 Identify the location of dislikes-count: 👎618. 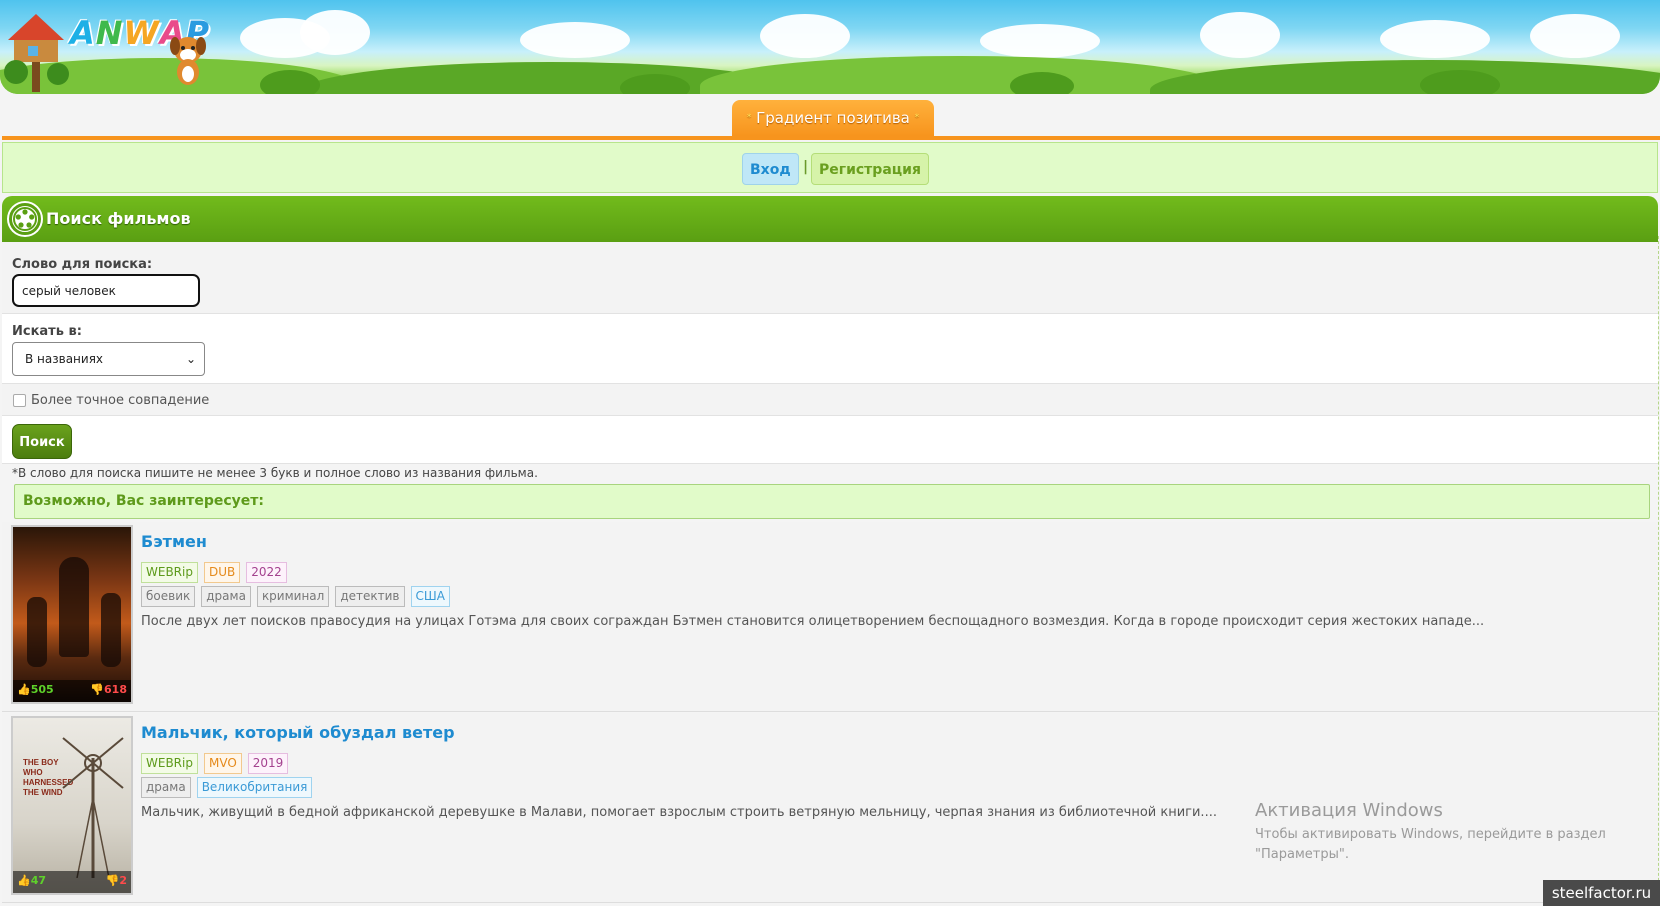
(108, 689).